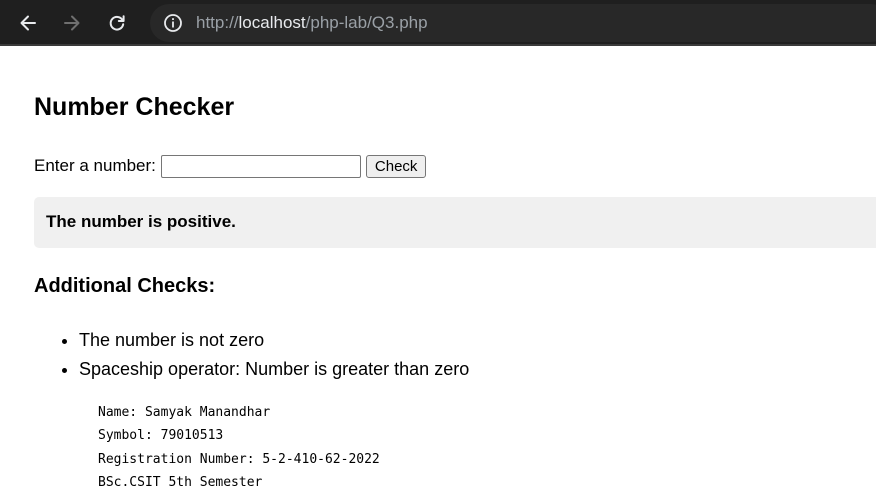  I want to click on result-box: The number is positive., so click(455, 222).